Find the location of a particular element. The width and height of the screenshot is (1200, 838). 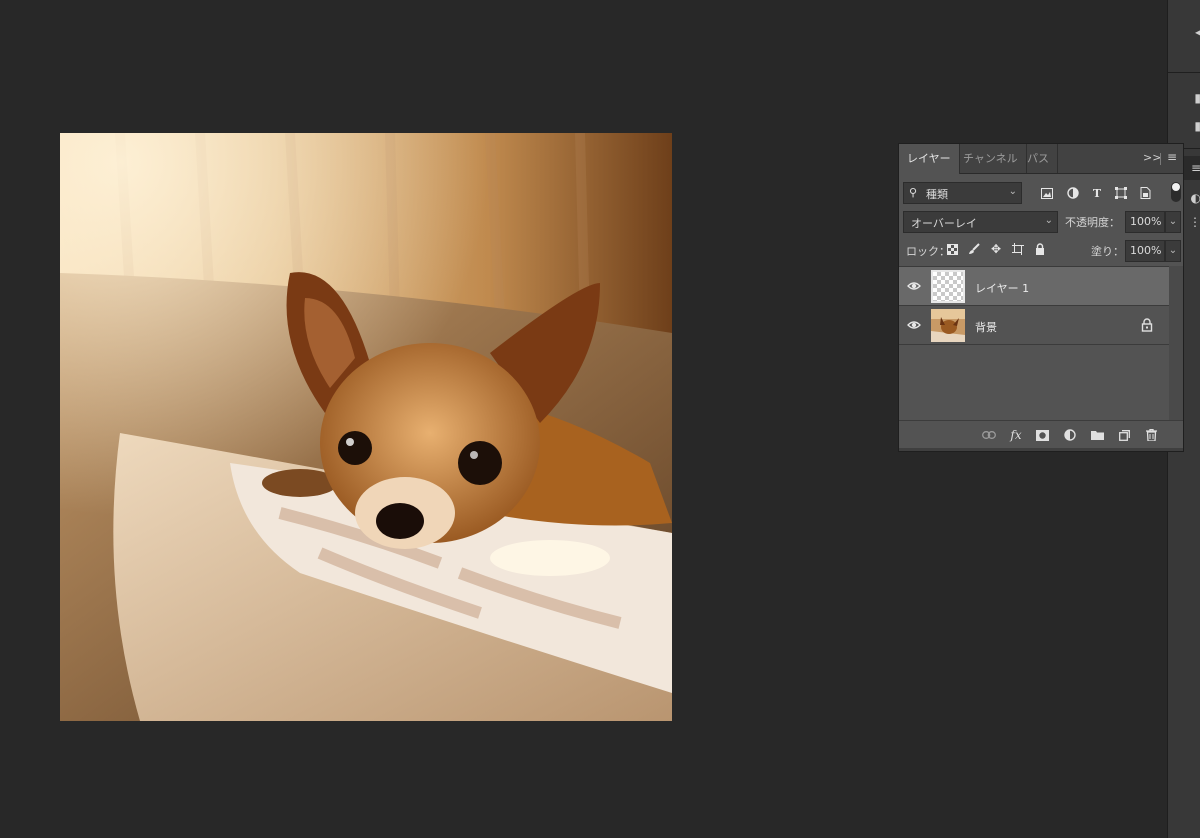

collapsed-tool-icon: ◂ is located at coordinates (1184, 32).